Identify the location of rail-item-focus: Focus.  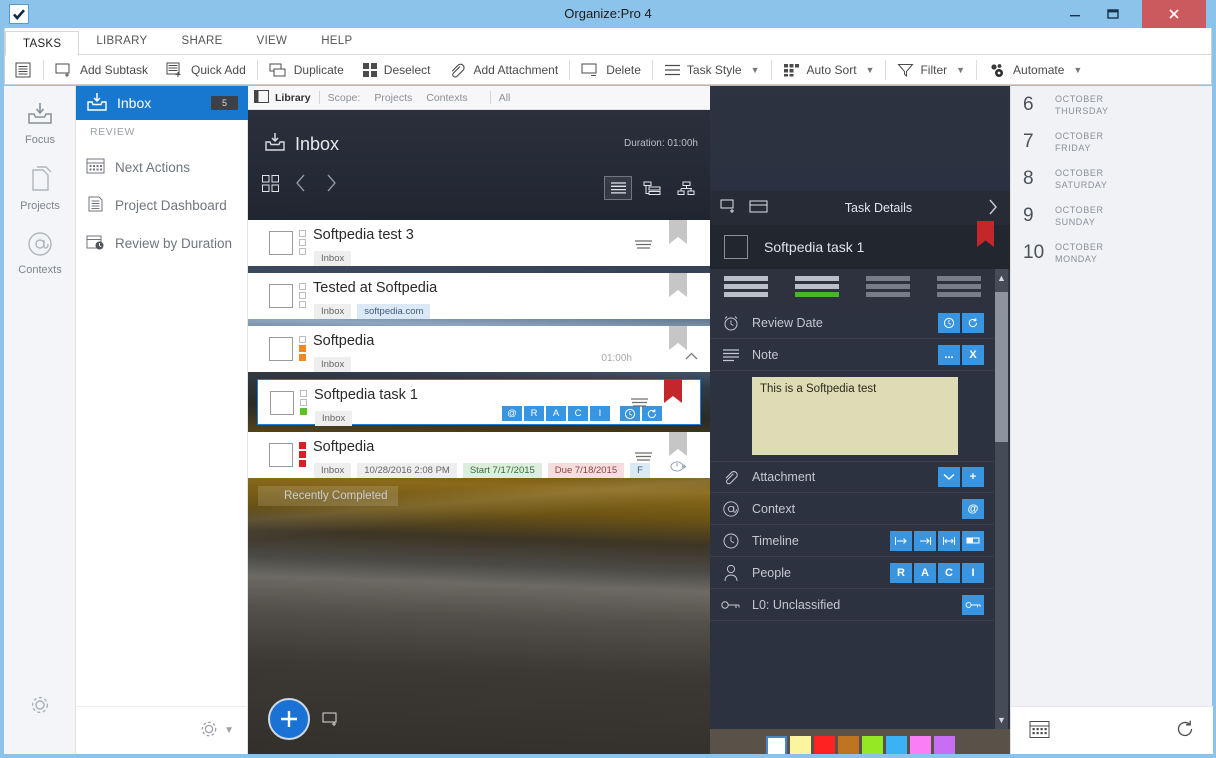
(40, 123).